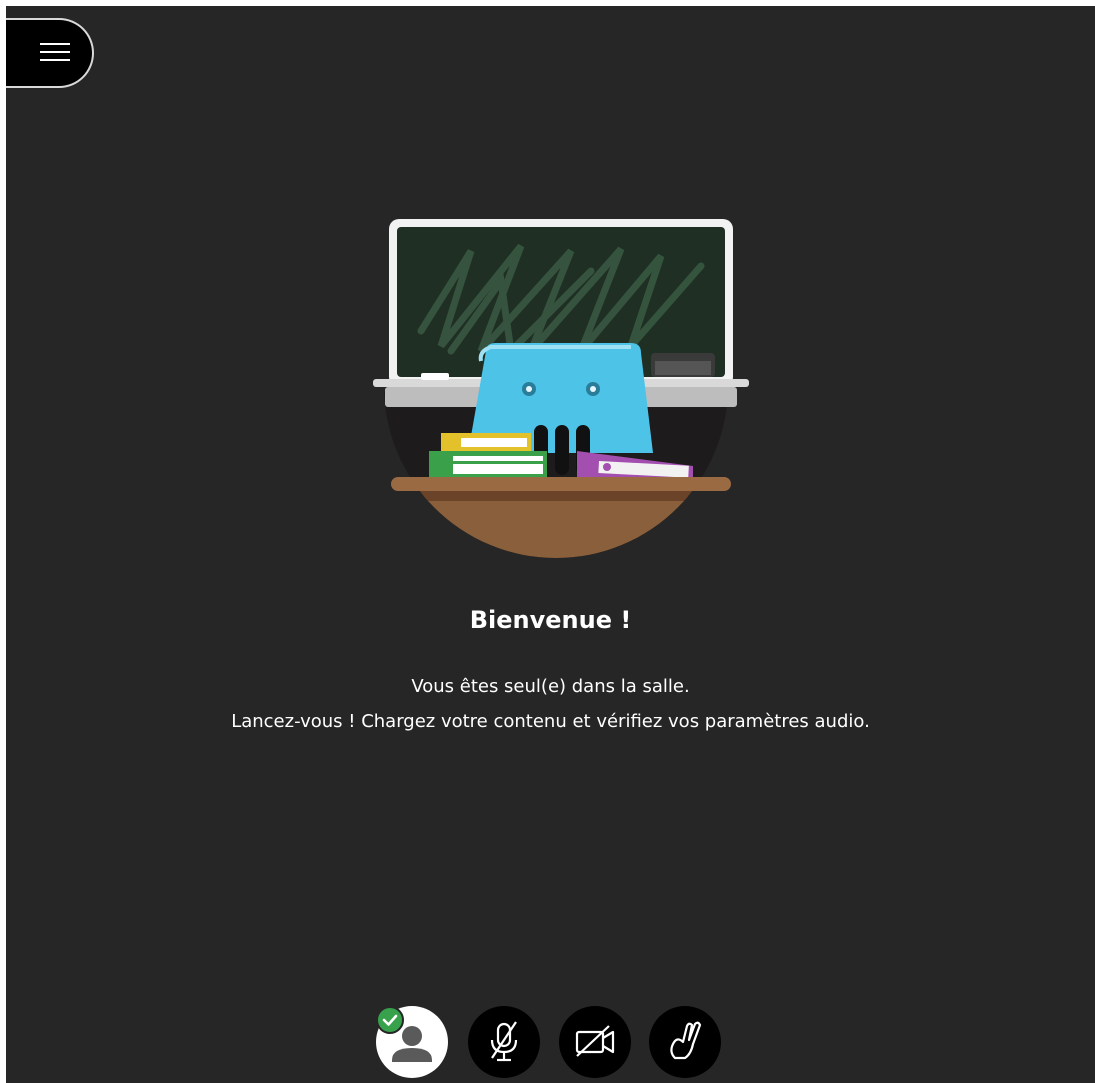 The width and height of the screenshot is (1095, 1083). I want to click on camera-toggle-button, so click(595, 1042).